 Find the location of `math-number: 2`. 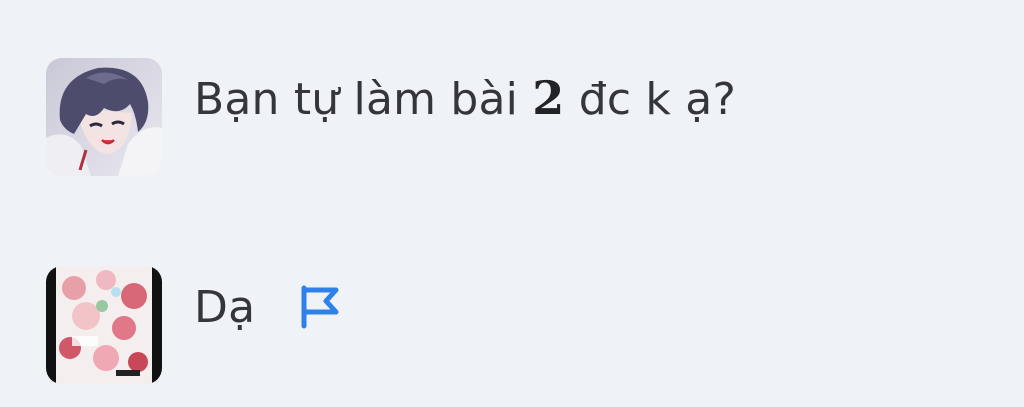

math-number: 2 is located at coordinates (548, 98).